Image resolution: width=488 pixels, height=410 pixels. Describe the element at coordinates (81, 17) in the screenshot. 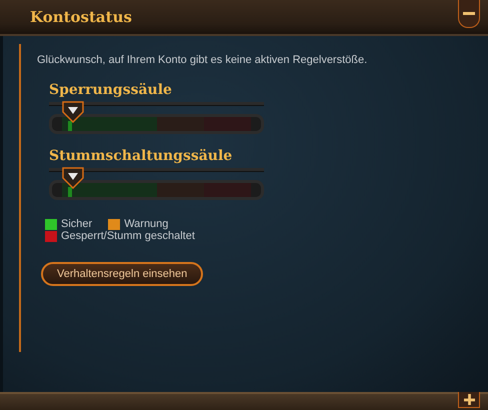

I see `panel-title: Kontostatus` at that location.